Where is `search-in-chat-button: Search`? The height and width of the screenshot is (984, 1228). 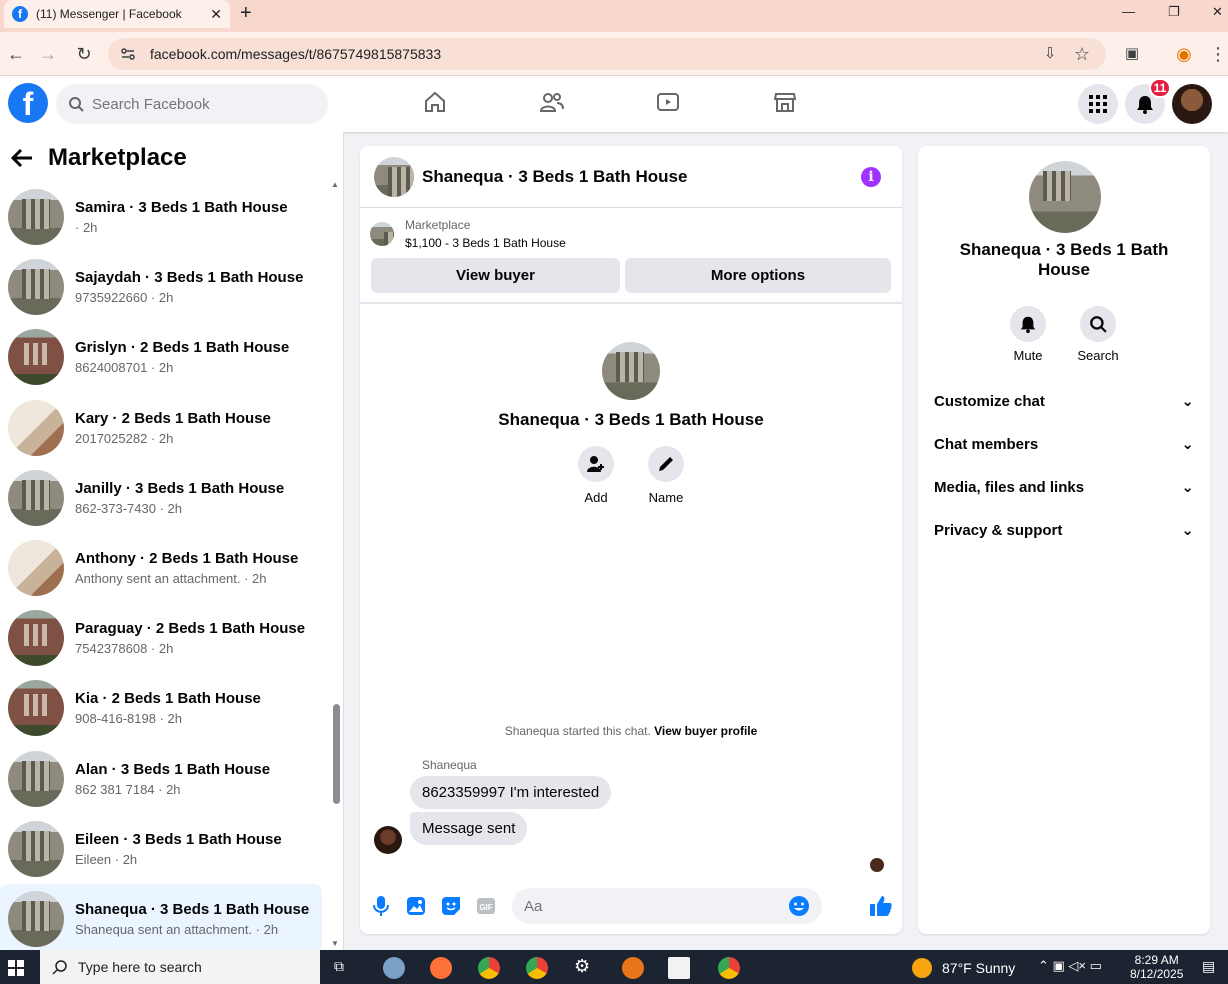
search-in-chat-button: Search is located at coordinates (1098, 334).